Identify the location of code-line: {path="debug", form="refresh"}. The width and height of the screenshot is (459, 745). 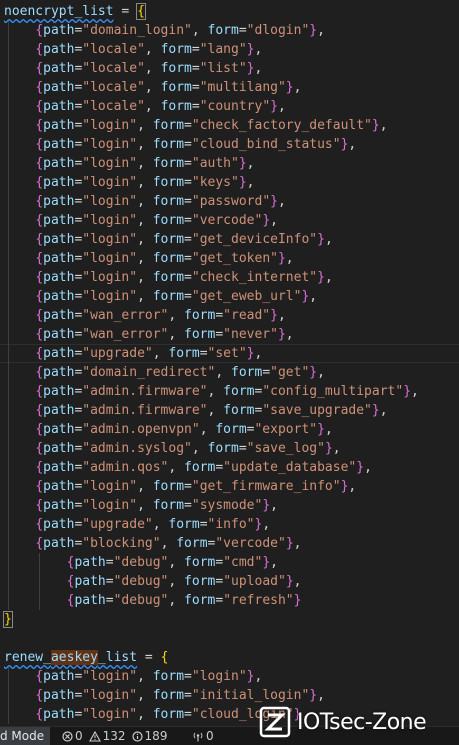
(153, 600).